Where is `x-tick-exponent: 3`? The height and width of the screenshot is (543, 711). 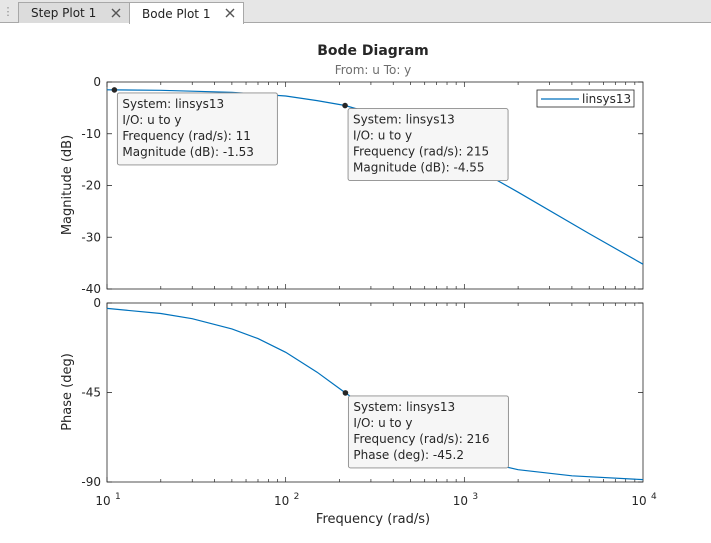
x-tick-exponent: 3 is located at coordinates (475, 497).